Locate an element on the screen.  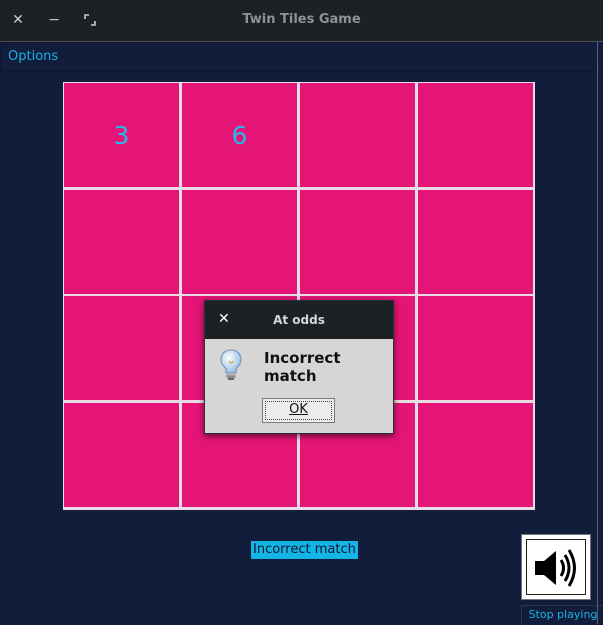
sound-button-frame is located at coordinates (556, 567).